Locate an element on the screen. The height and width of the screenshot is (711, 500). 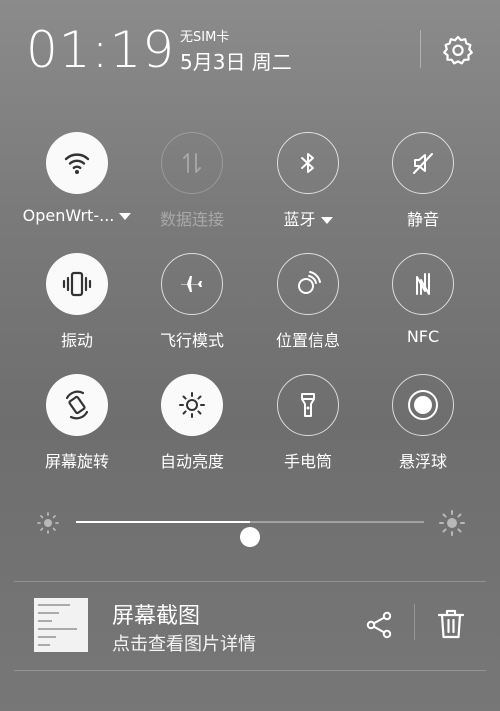
toggle-rotate: 屏幕旋转 is located at coordinates (77, 429).